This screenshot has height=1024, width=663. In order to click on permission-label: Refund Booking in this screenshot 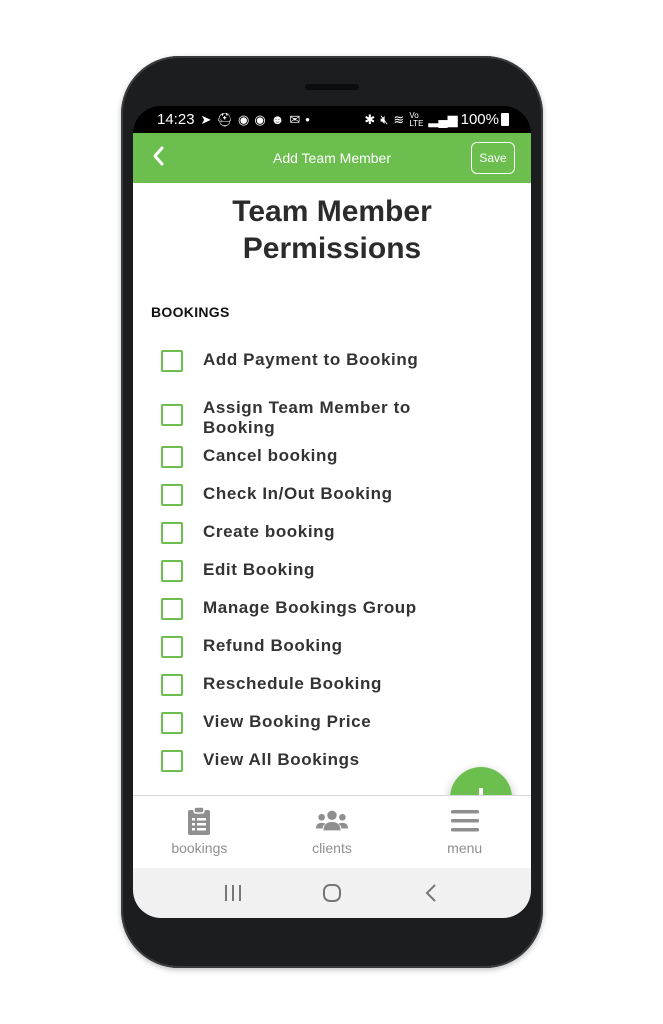, I will do `click(273, 645)`.